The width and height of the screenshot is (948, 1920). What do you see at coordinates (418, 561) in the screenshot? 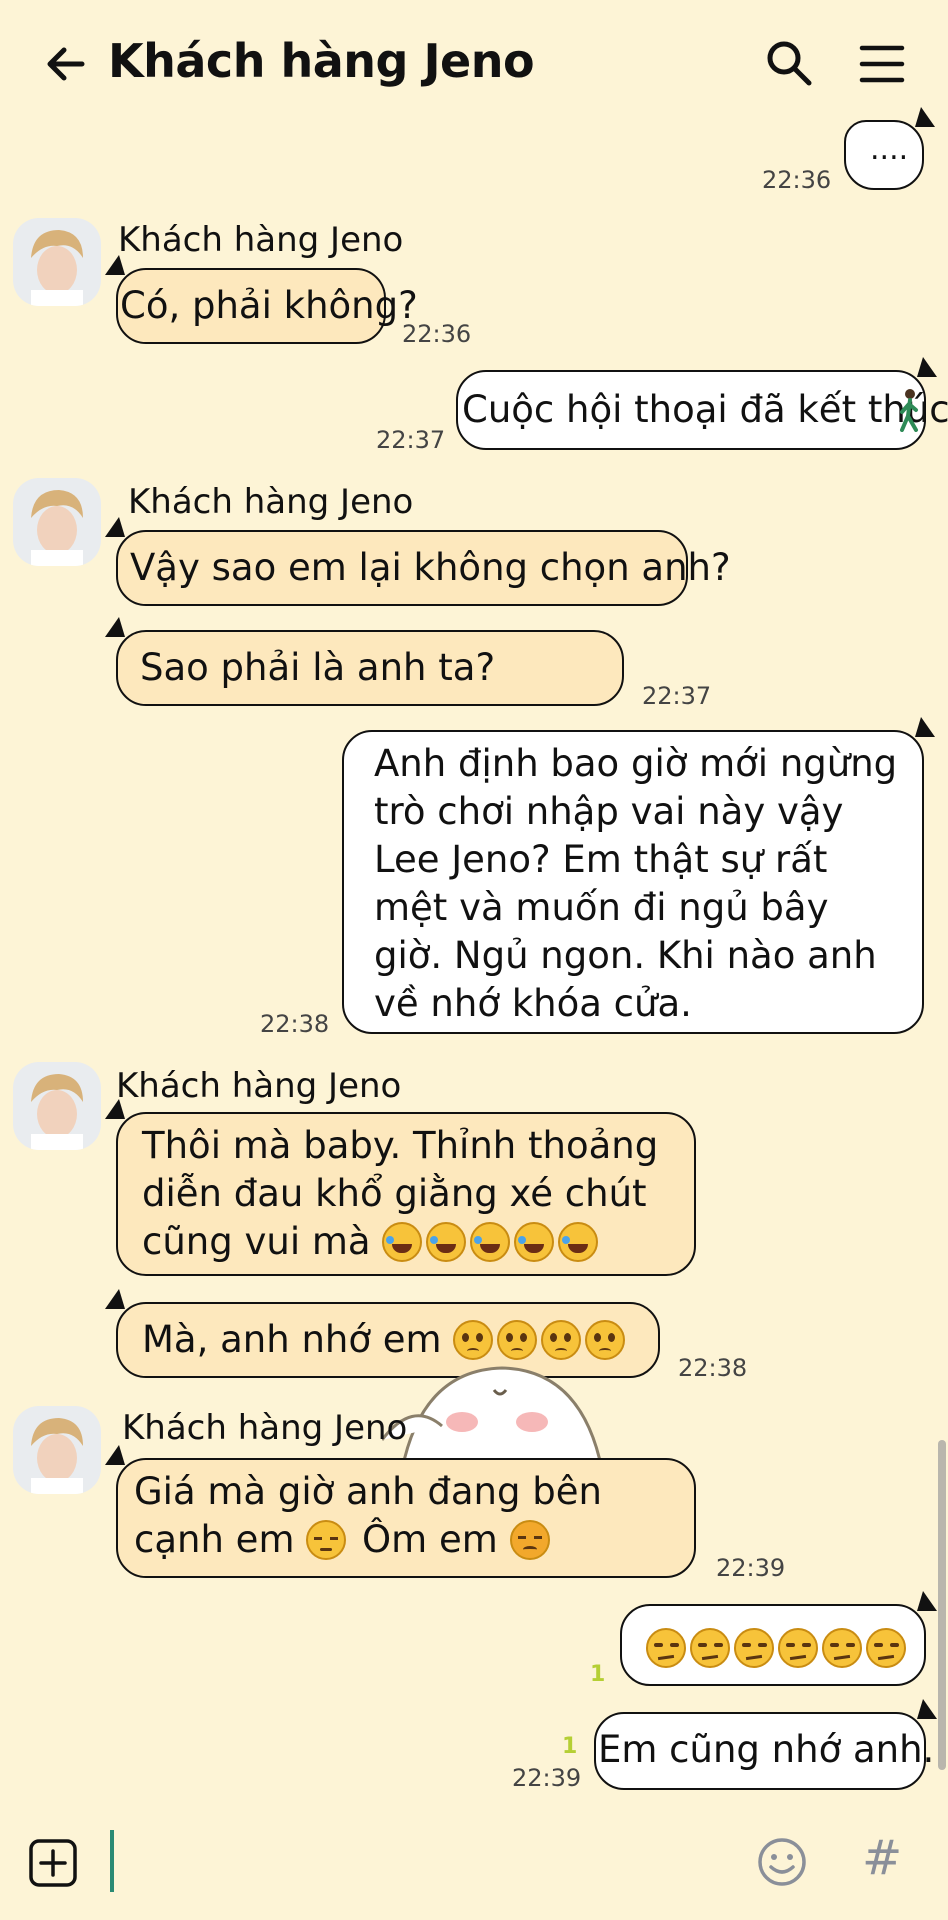
I see `incoming-message-bubble: Vậy sao em lại không chọn anh?` at bounding box center [418, 561].